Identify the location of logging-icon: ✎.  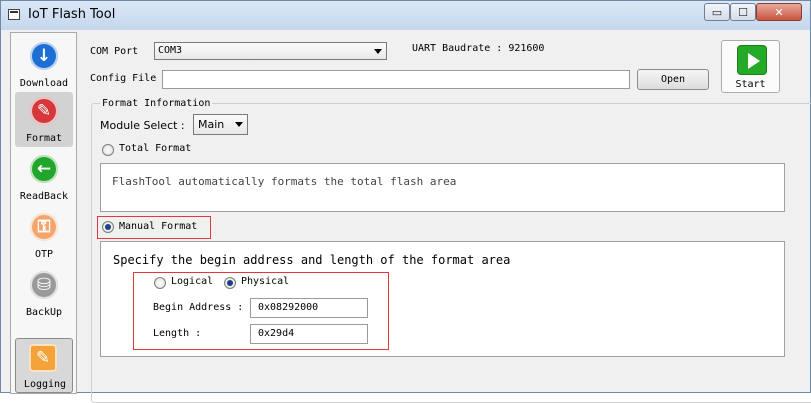
(43, 358).